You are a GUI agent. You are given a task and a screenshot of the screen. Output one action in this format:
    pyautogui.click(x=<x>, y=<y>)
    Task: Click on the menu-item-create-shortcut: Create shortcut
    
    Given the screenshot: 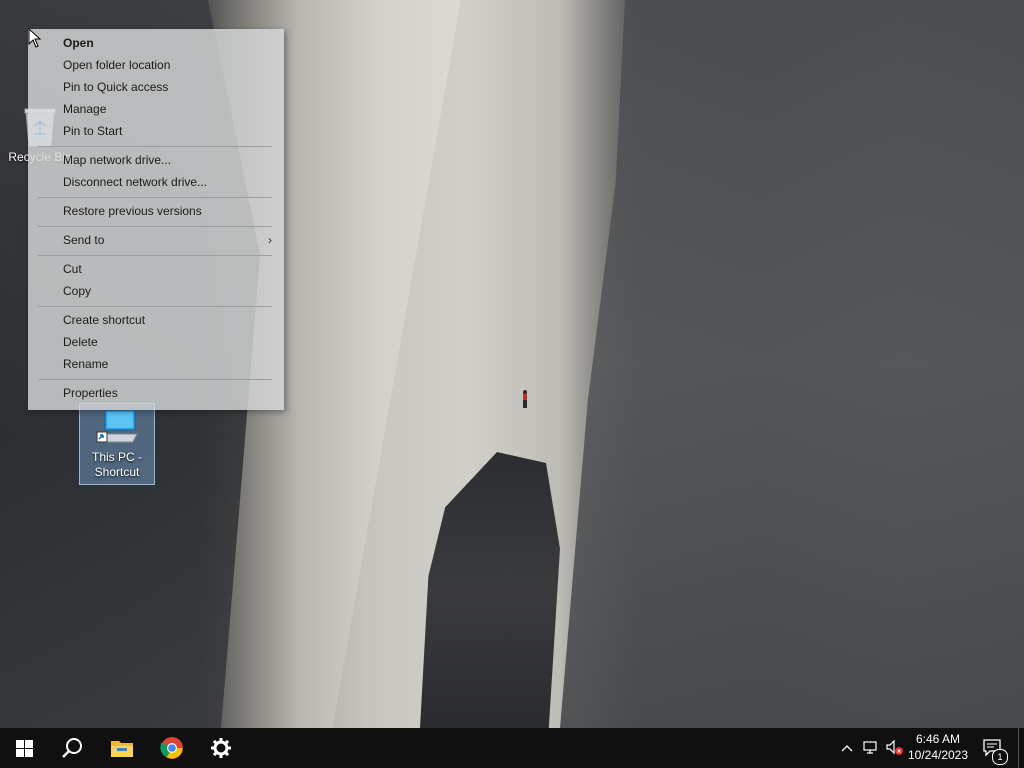 What is the action you would take?
    pyautogui.click(x=156, y=320)
    